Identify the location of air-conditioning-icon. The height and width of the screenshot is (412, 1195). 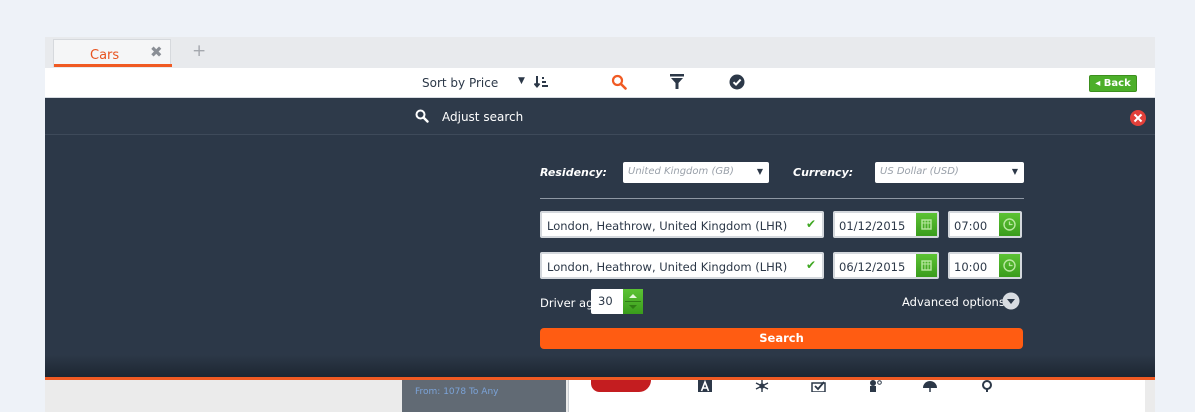
(762, 387).